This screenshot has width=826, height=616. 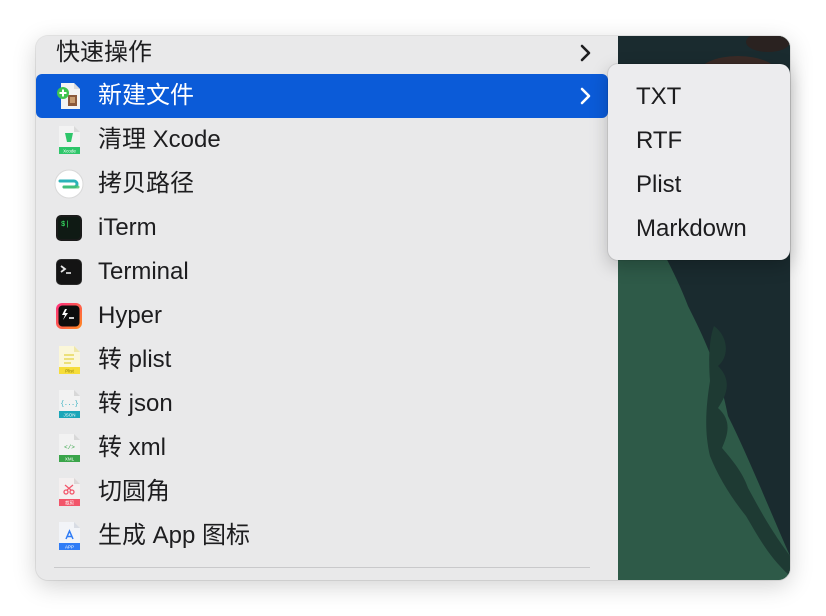 What do you see at coordinates (134, 491) in the screenshot?
I see `menu-item-label: 切圆角` at bounding box center [134, 491].